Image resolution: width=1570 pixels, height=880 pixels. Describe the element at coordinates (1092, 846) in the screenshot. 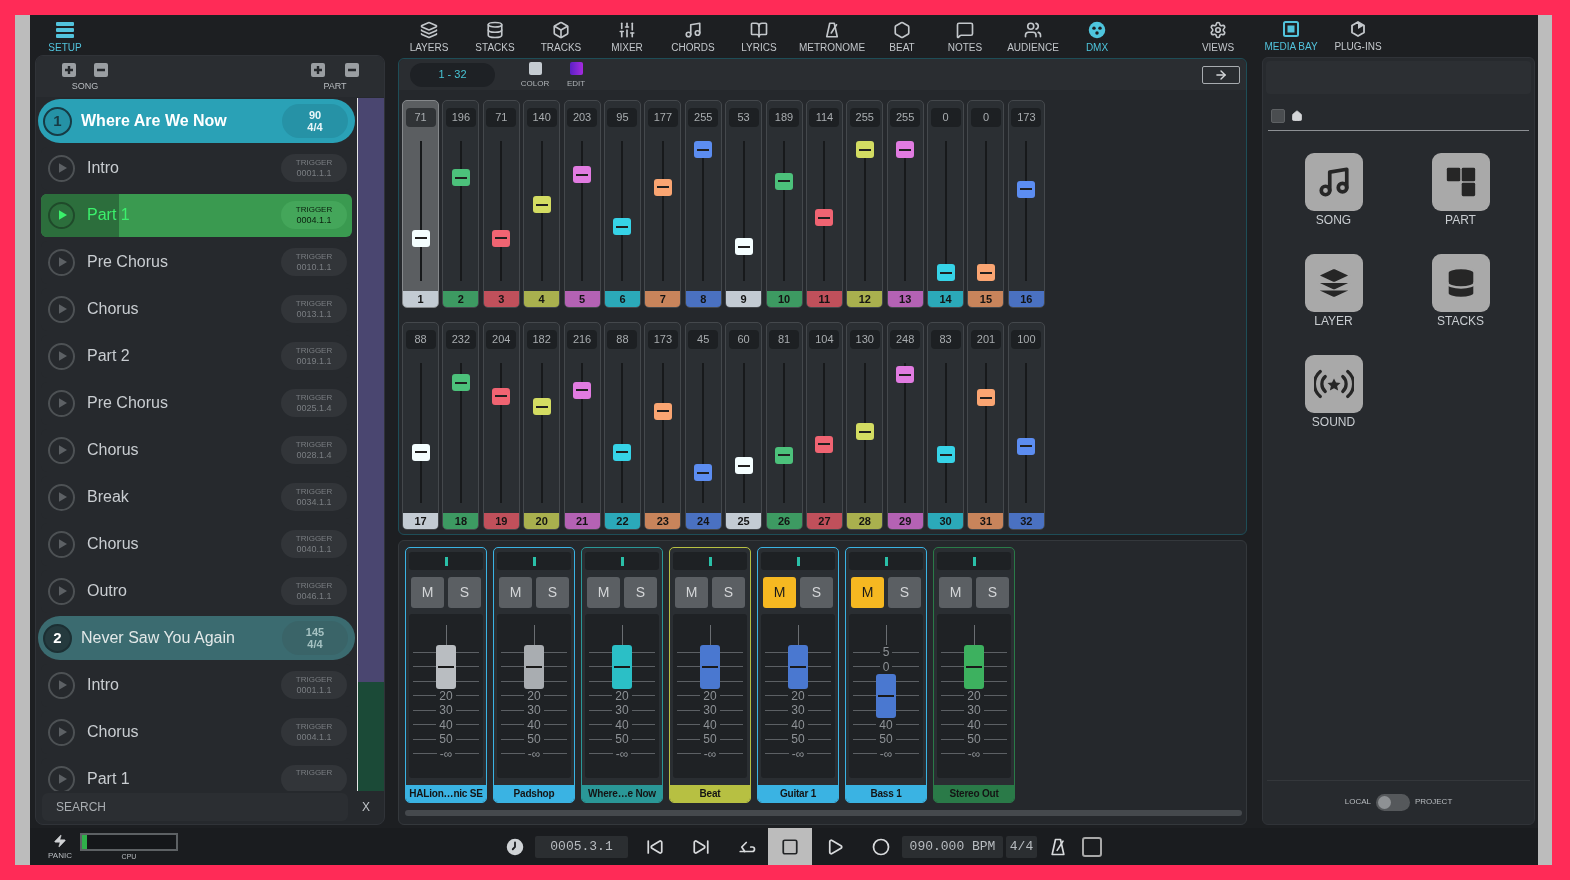

I see `checkbox` at that location.